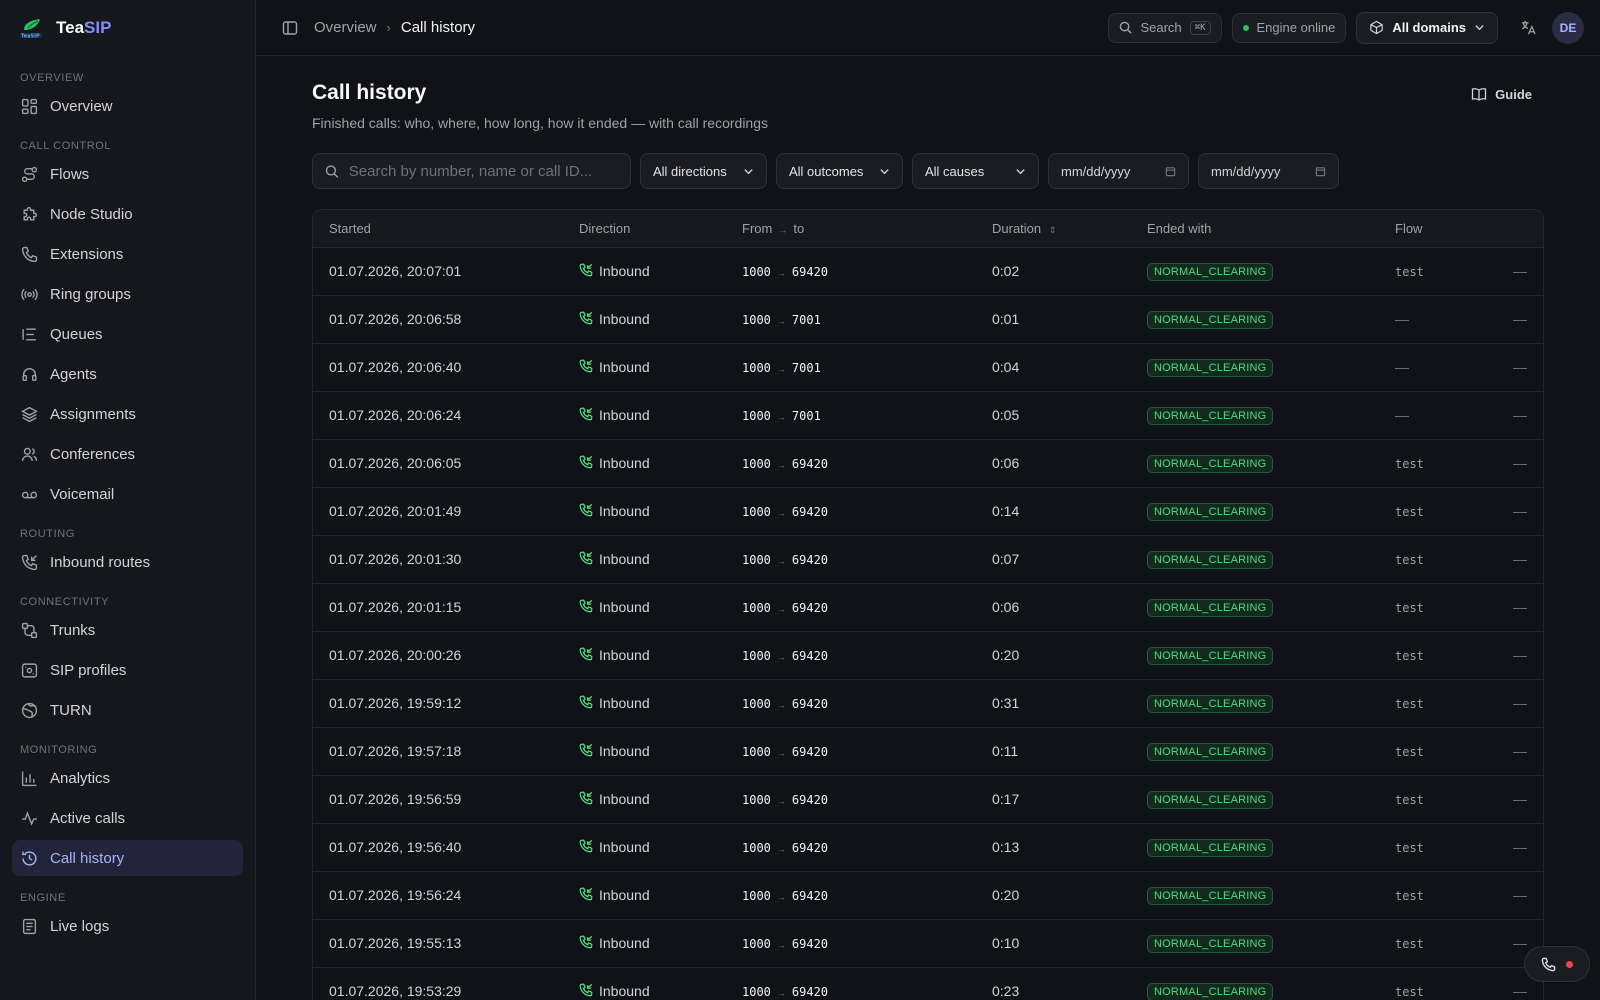 The image size is (1600, 1000). Describe the element at coordinates (127, 710) in the screenshot. I see `sidebar-item-turn: TURN` at that location.